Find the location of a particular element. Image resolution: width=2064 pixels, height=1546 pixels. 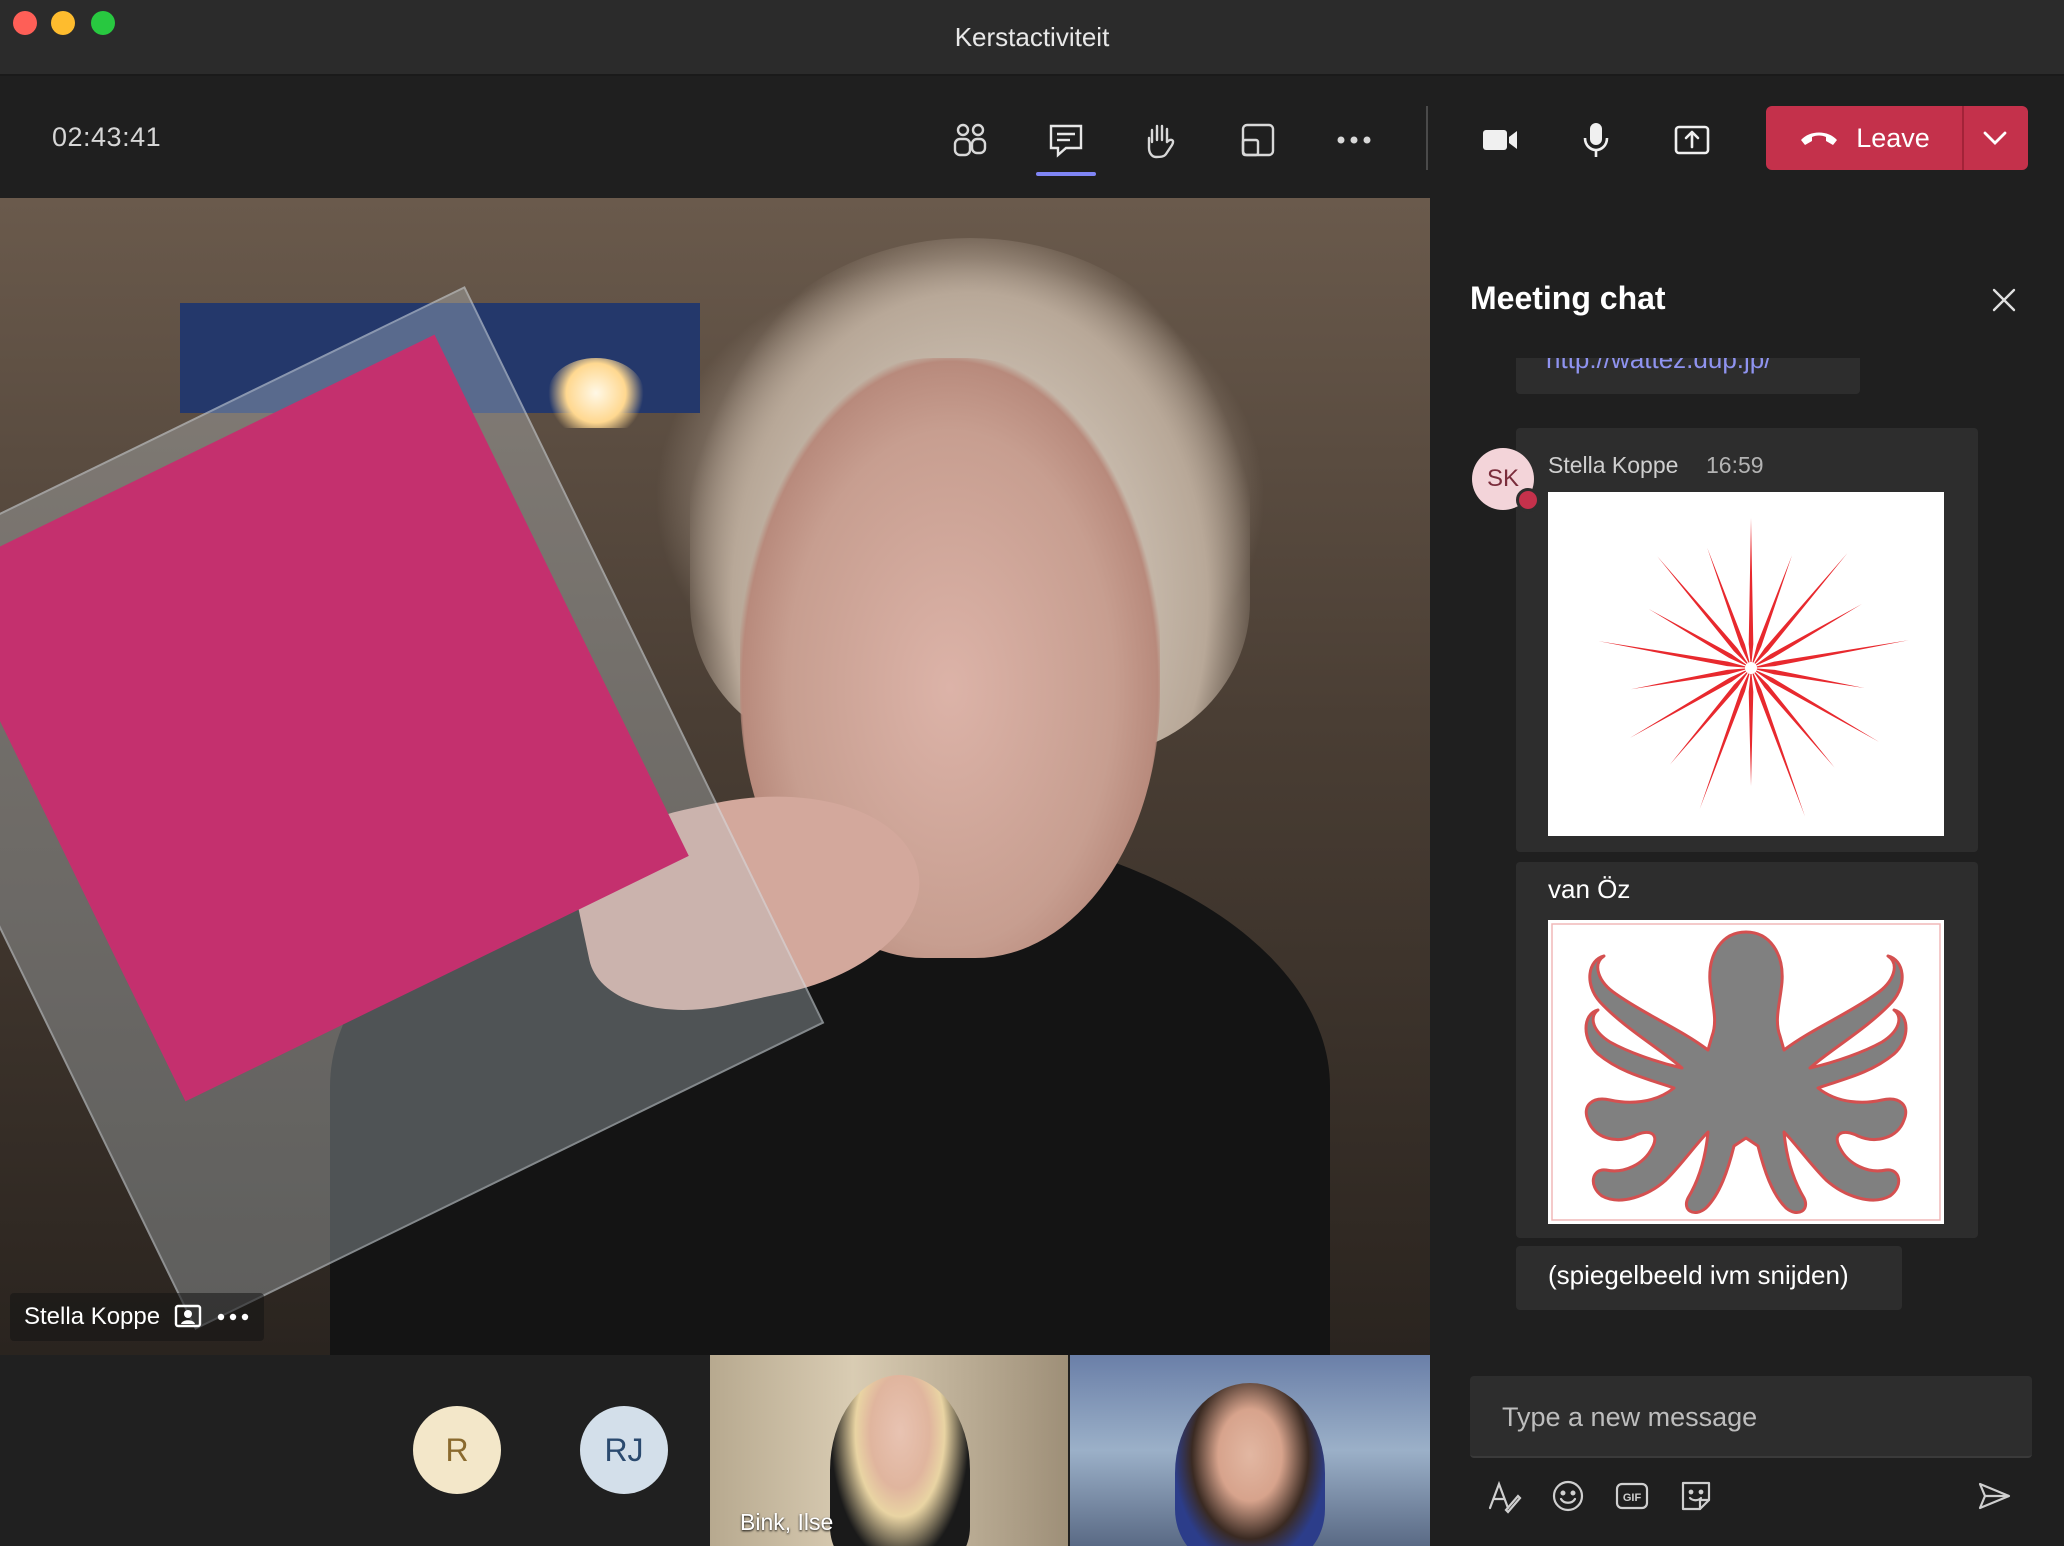

message-image-starburst is located at coordinates (1746, 664).